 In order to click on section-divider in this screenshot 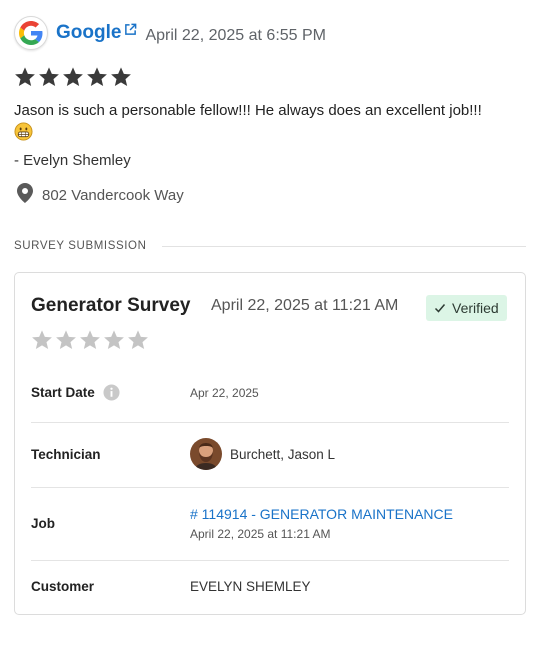, I will do `click(344, 246)`.